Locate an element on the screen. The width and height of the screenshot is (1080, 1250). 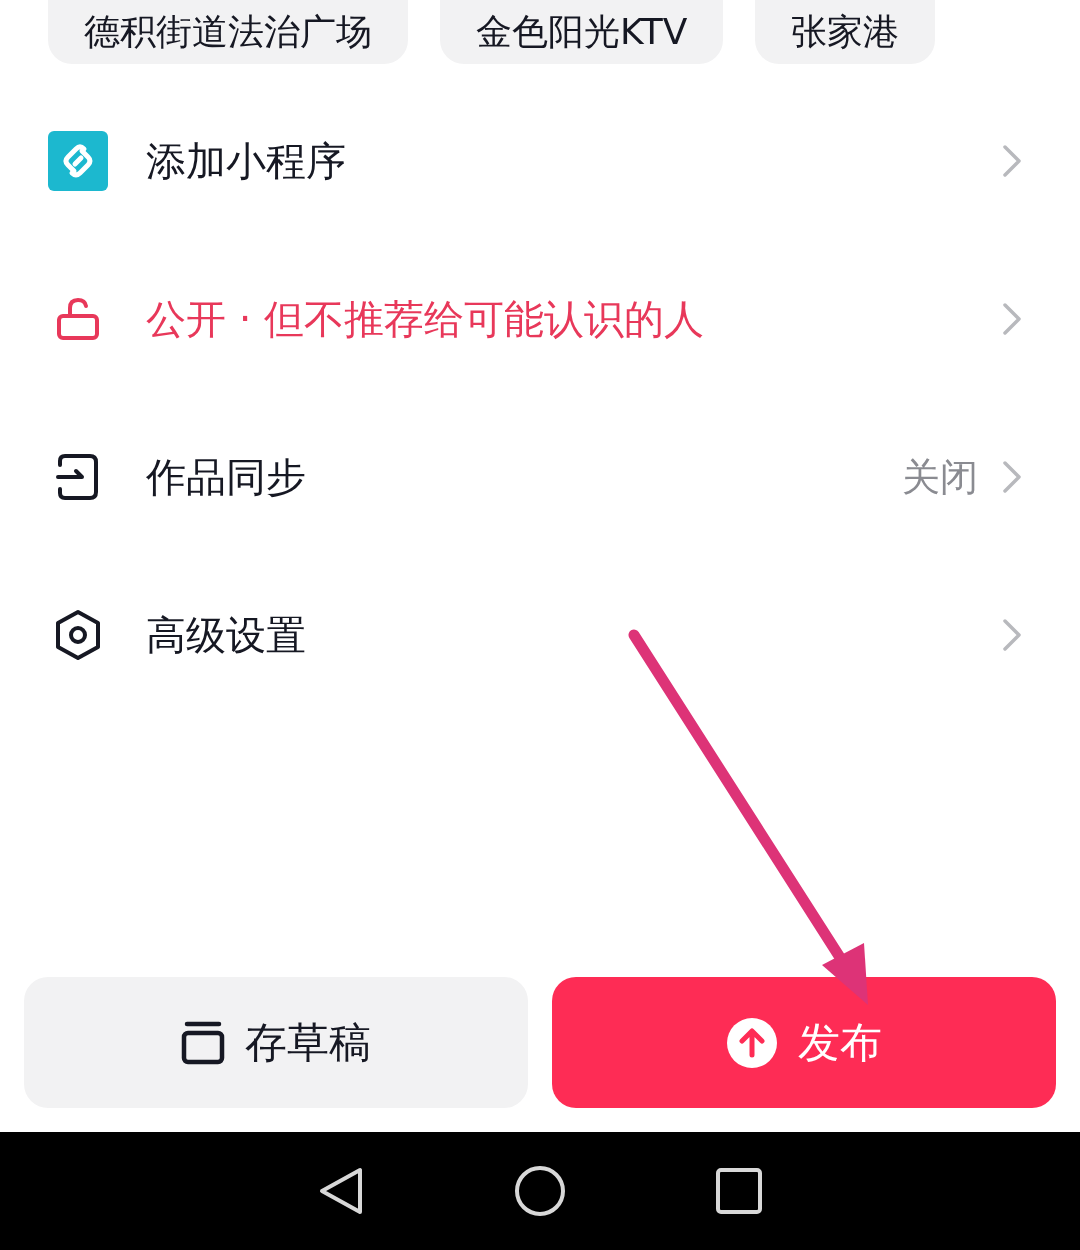
back-icon is located at coordinates (341, 1191).